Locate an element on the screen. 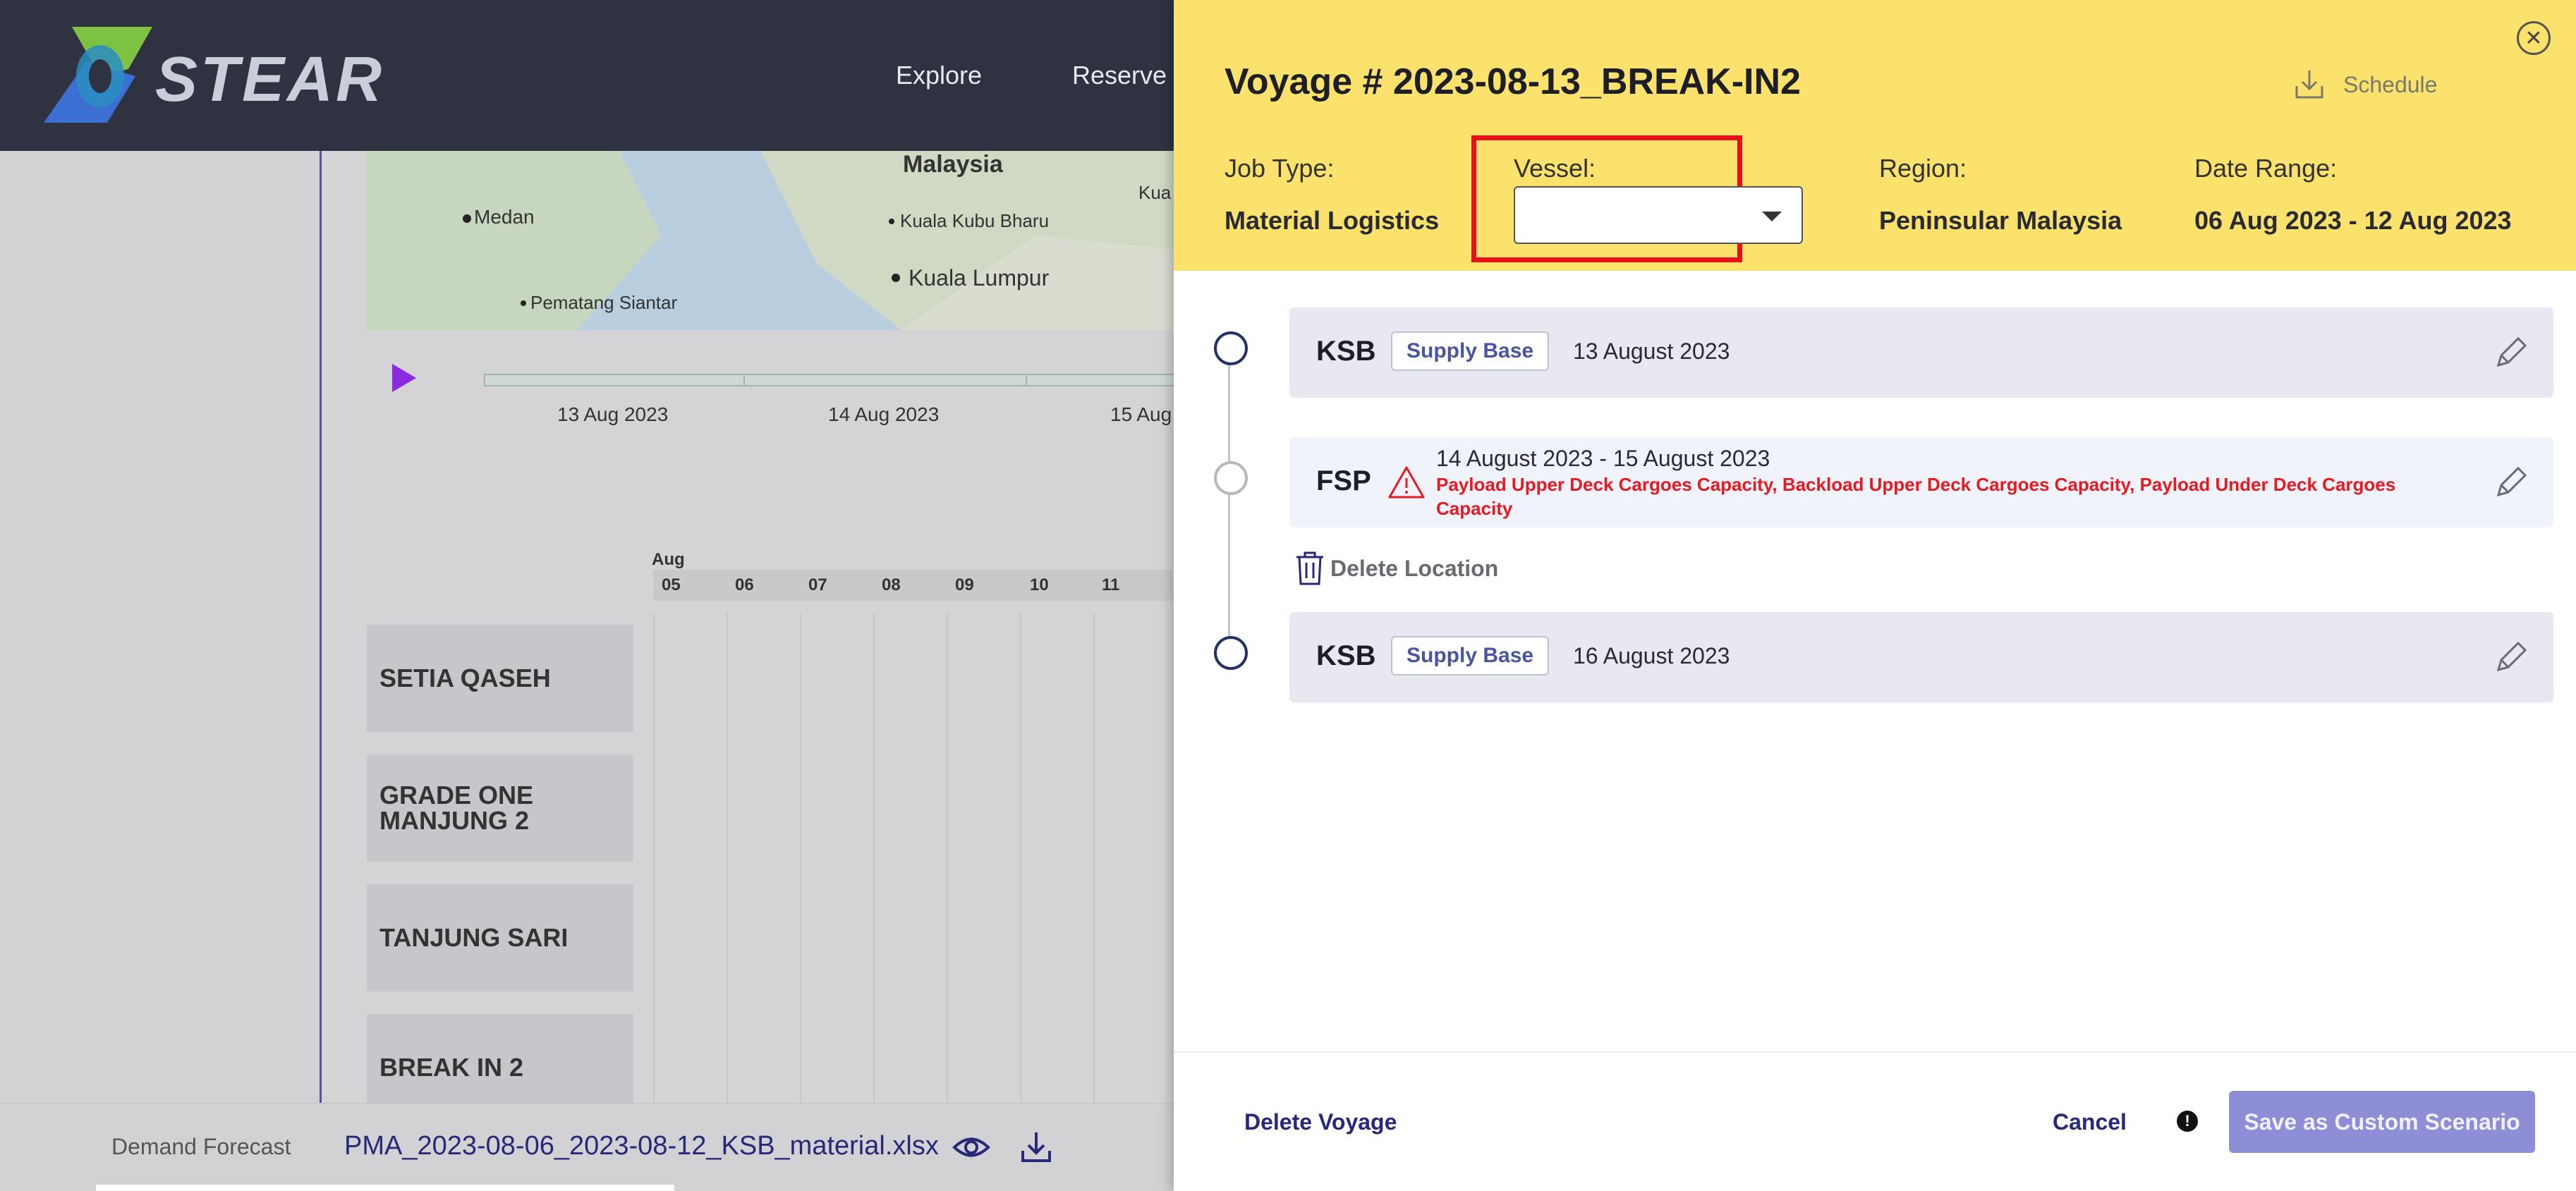  gantt-day: 11 is located at coordinates (1111, 584).